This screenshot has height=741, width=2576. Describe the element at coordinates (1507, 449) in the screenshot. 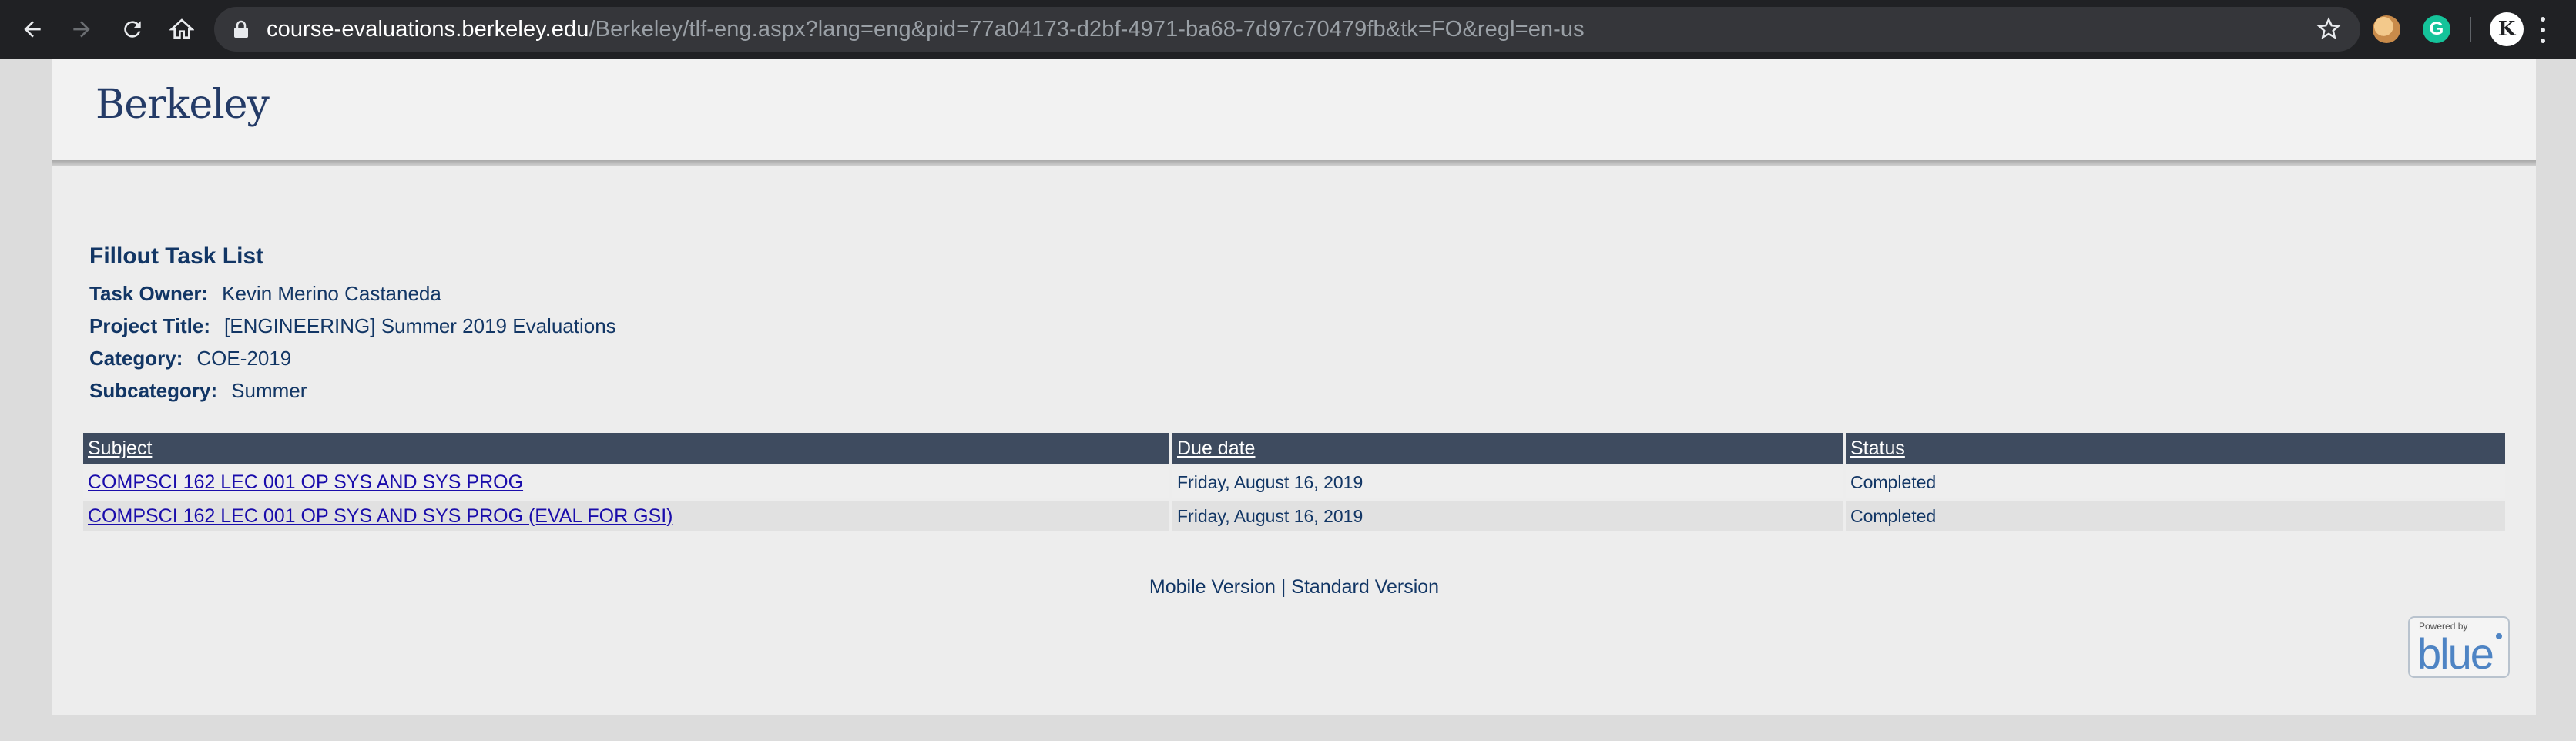

I see `due-date-column-header: Due date` at that location.